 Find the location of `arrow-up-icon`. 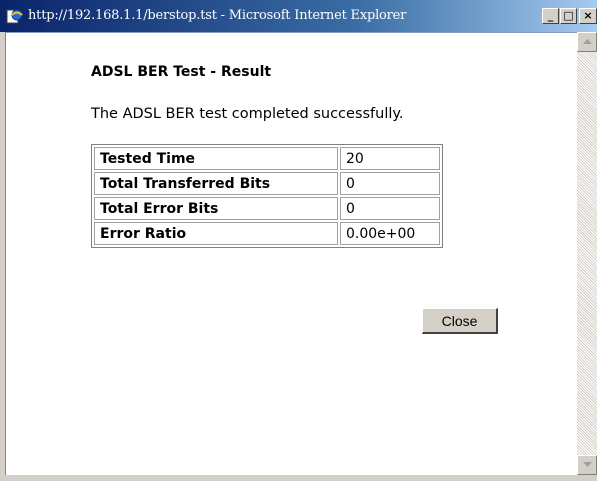

arrow-up-icon is located at coordinates (587, 41).